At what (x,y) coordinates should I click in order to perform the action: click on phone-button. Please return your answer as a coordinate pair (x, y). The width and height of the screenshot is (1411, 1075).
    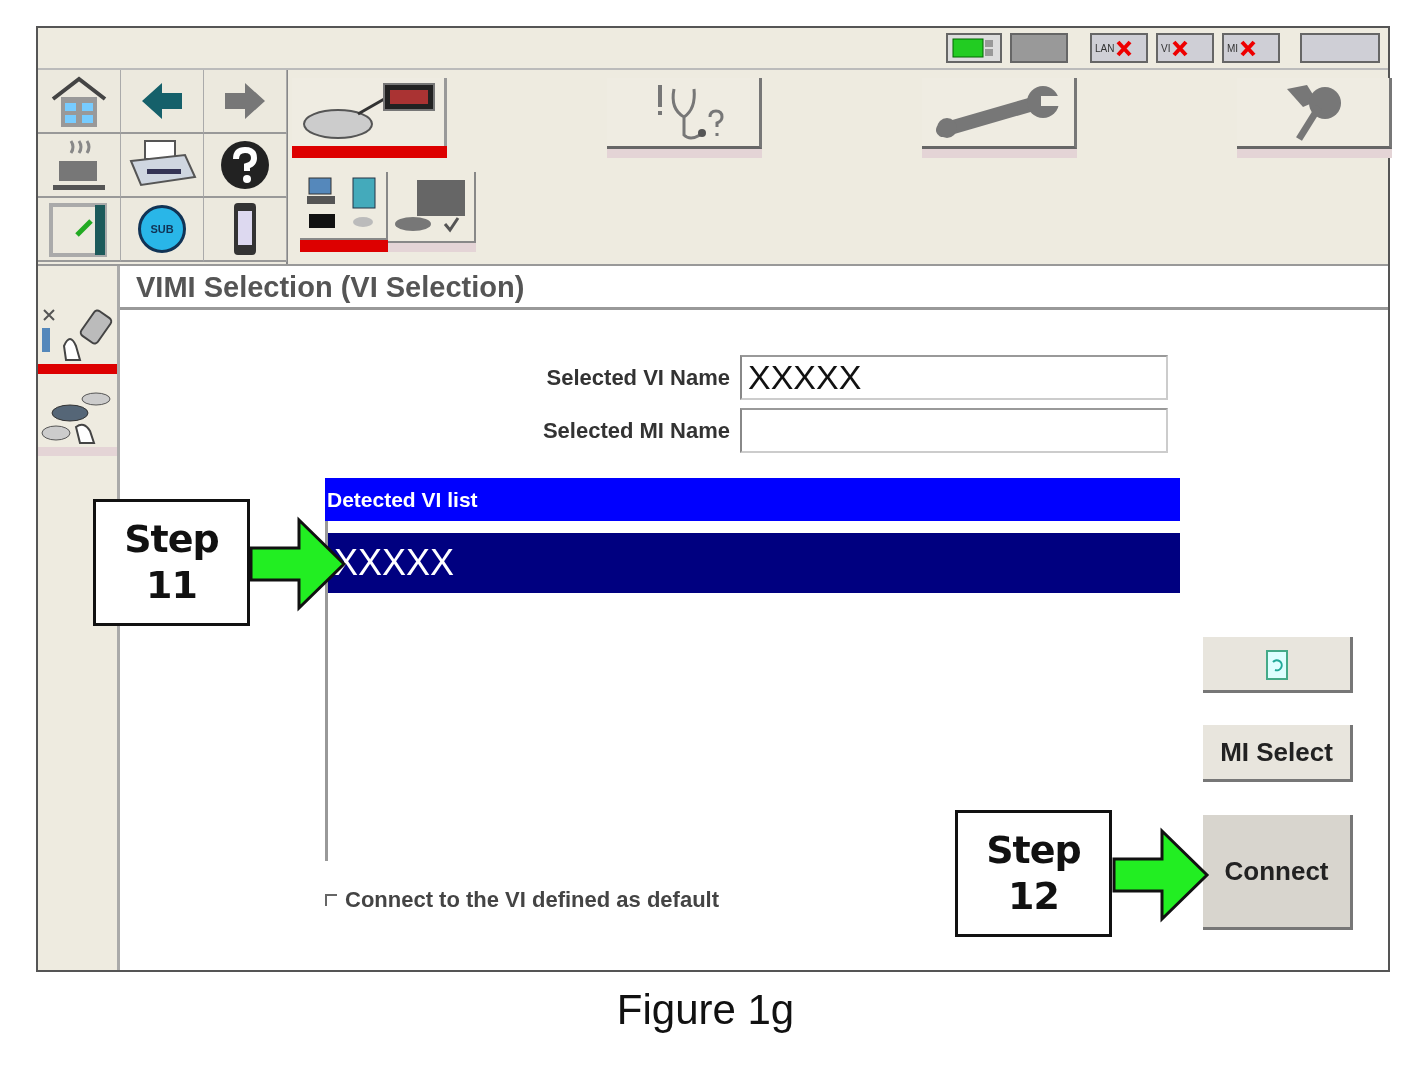
    Looking at the image, I should click on (245, 230).